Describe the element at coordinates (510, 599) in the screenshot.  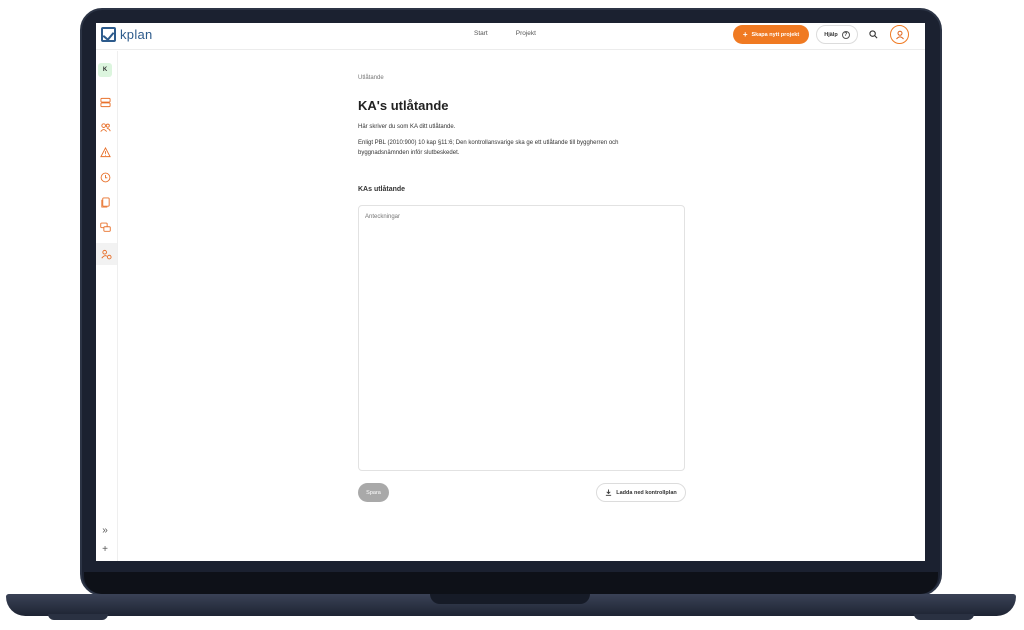
I see `laptop-notch` at that location.